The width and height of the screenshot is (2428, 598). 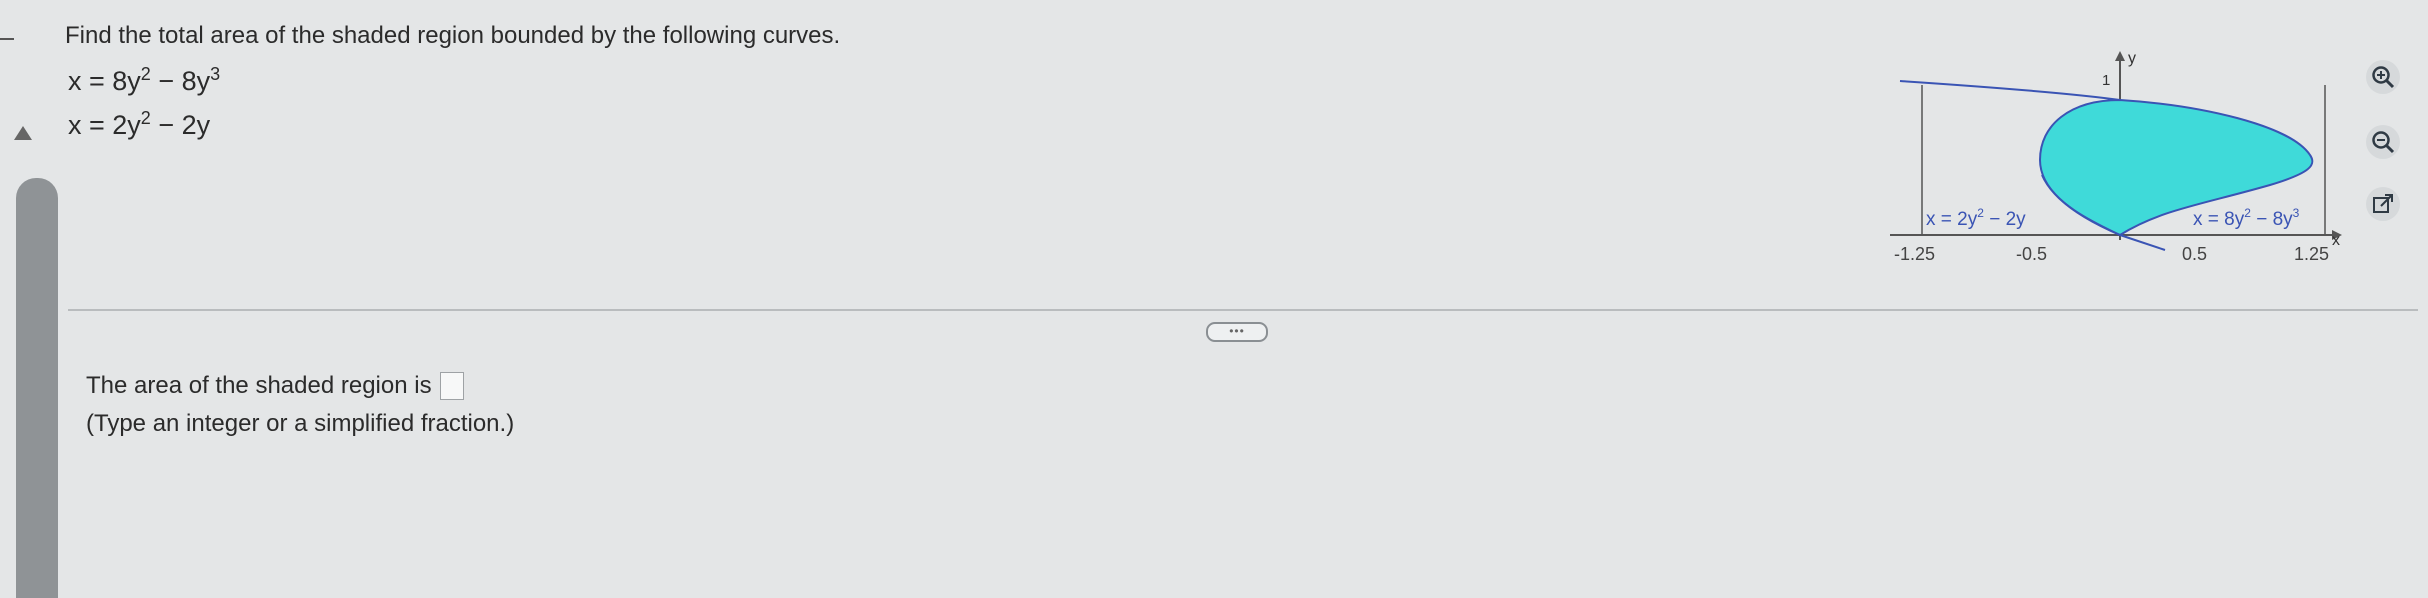 I want to click on label-curve-1: x = 8y2 − 8y3, so click(x=2246, y=218).